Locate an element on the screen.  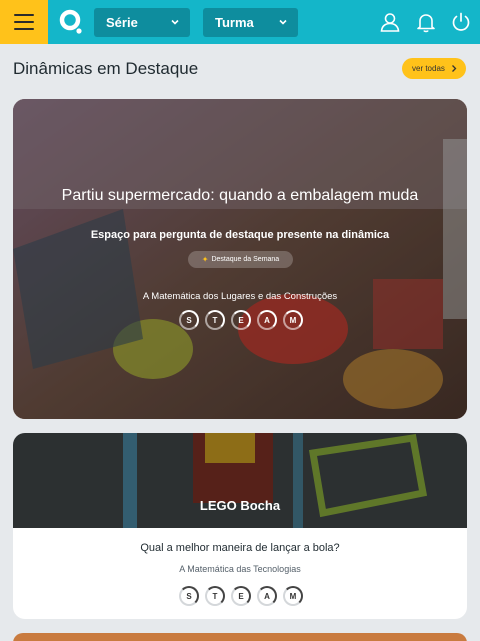
see-all-label: ver todas is located at coordinates (428, 68).